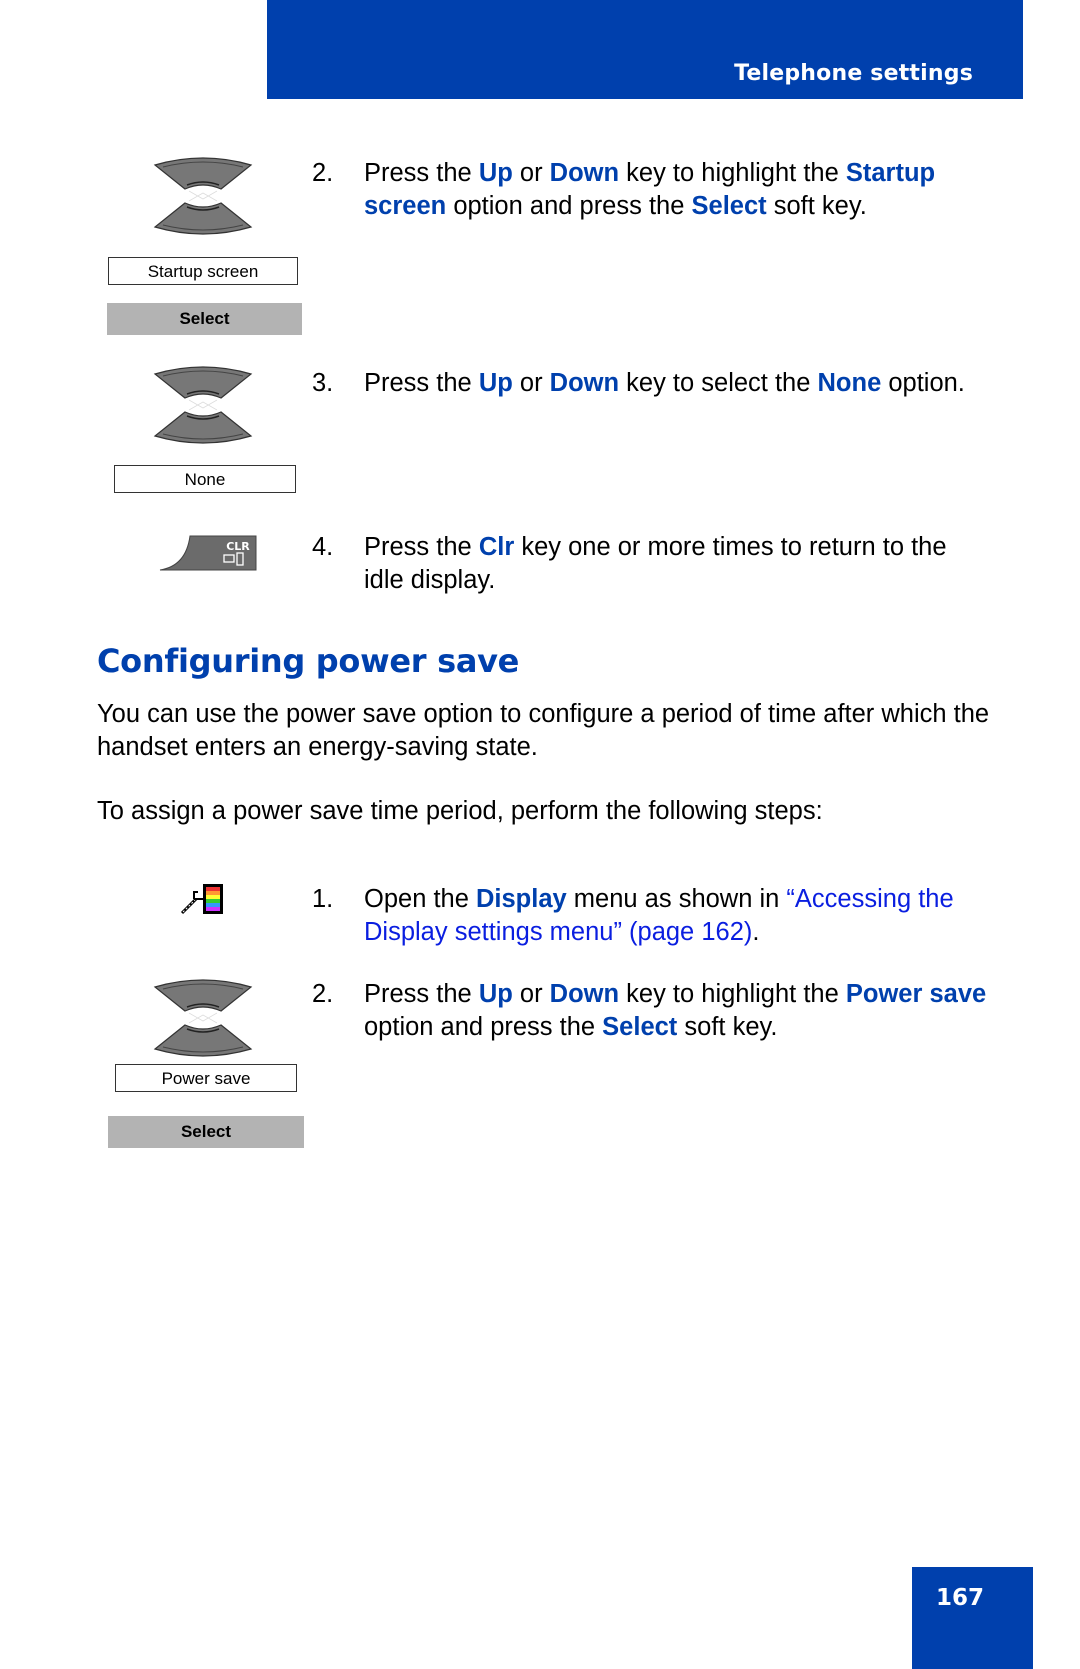 Image resolution: width=1080 pixels, height=1669 pixels. Describe the element at coordinates (645, 49) in the screenshot. I see `header-bar: Telephone settings` at that location.